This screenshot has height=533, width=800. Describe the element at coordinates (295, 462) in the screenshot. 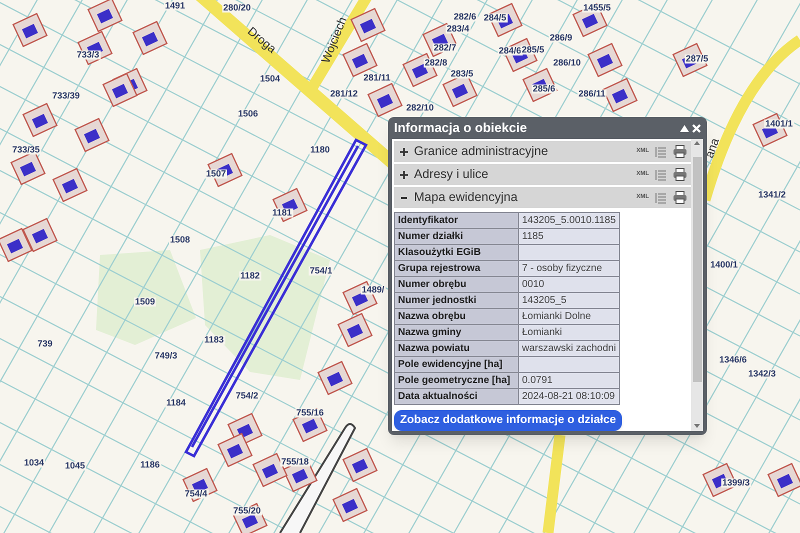

I see `parcel-number: 755/18` at that location.